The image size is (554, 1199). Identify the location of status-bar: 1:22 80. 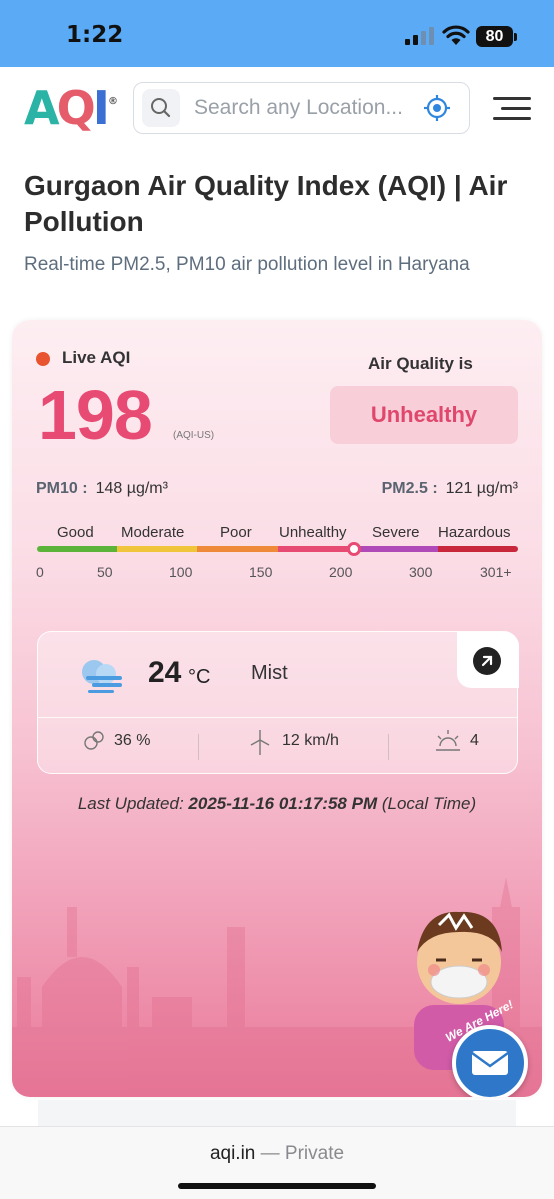
(277, 33).